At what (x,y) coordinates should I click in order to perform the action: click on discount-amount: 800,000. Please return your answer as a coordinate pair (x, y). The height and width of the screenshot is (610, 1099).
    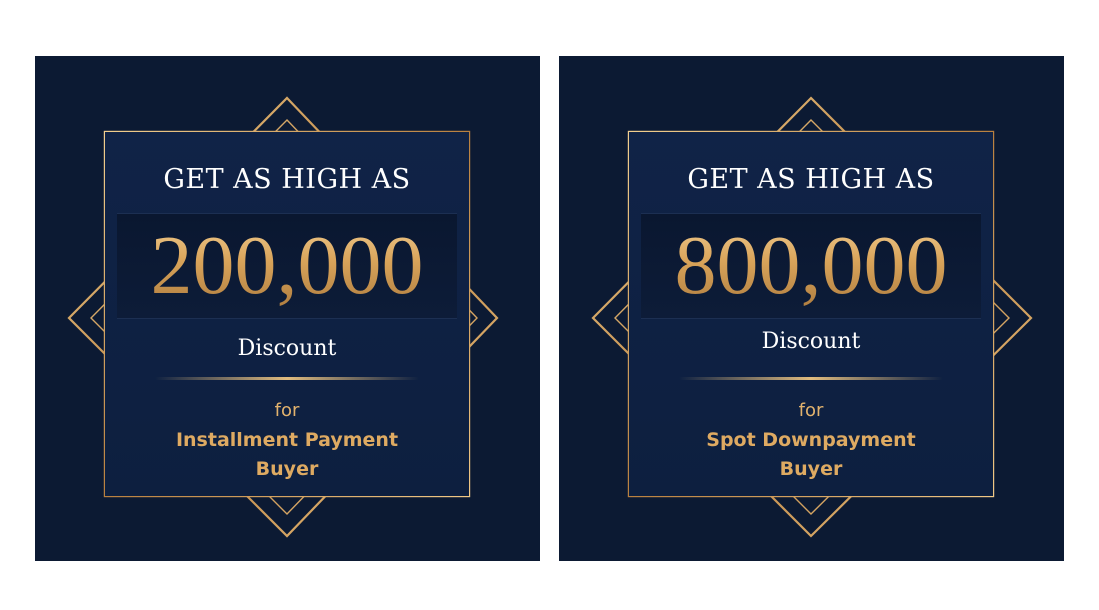
    Looking at the image, I should click on (811, 266).